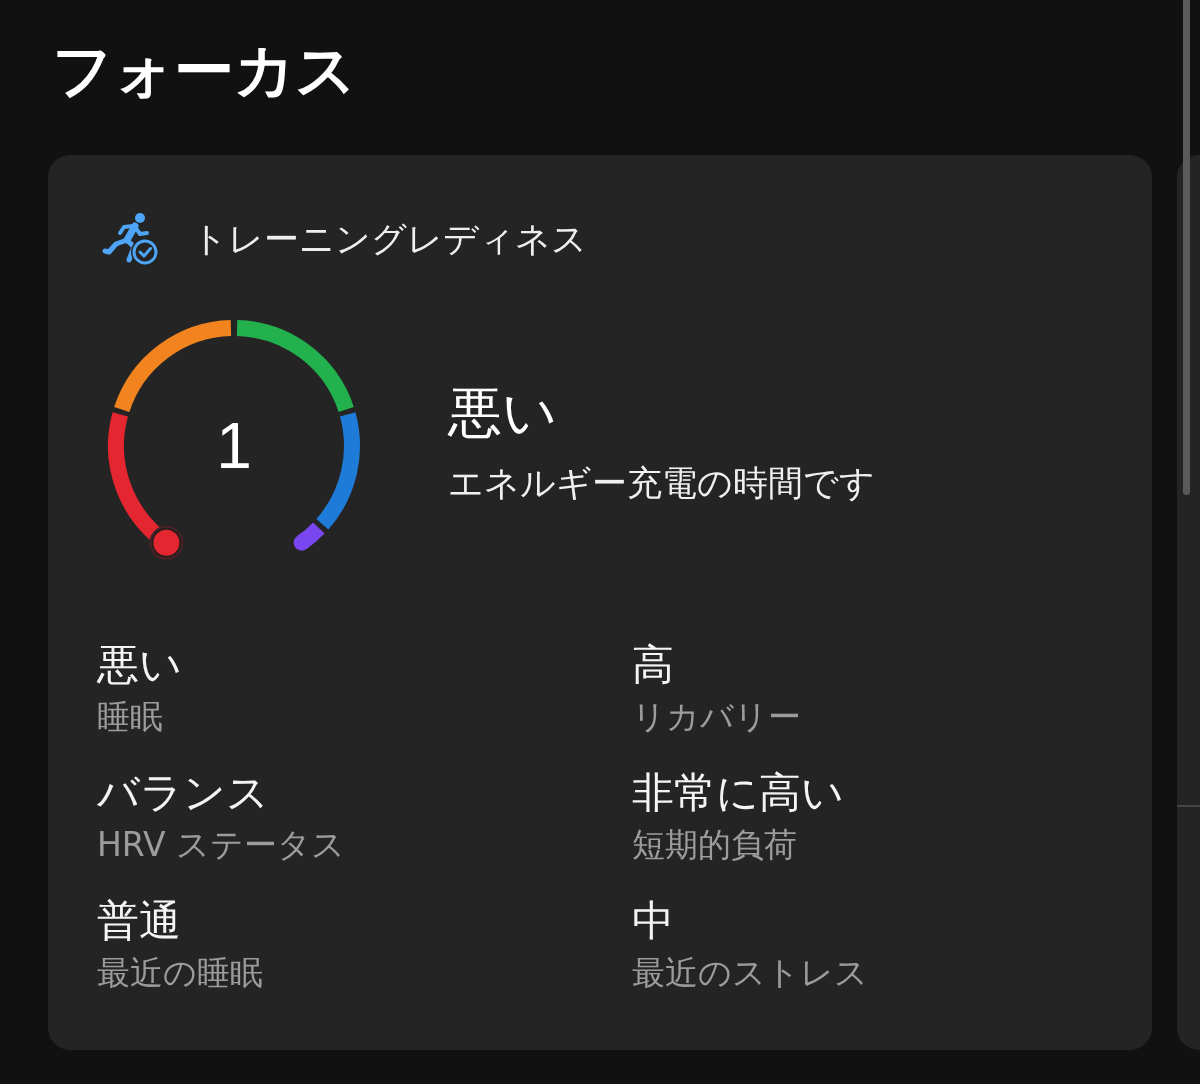  What do you see at coordinates (139, 921) in the screenshot?
I see `metric-value: 普通` at bounding box center [139, 921].